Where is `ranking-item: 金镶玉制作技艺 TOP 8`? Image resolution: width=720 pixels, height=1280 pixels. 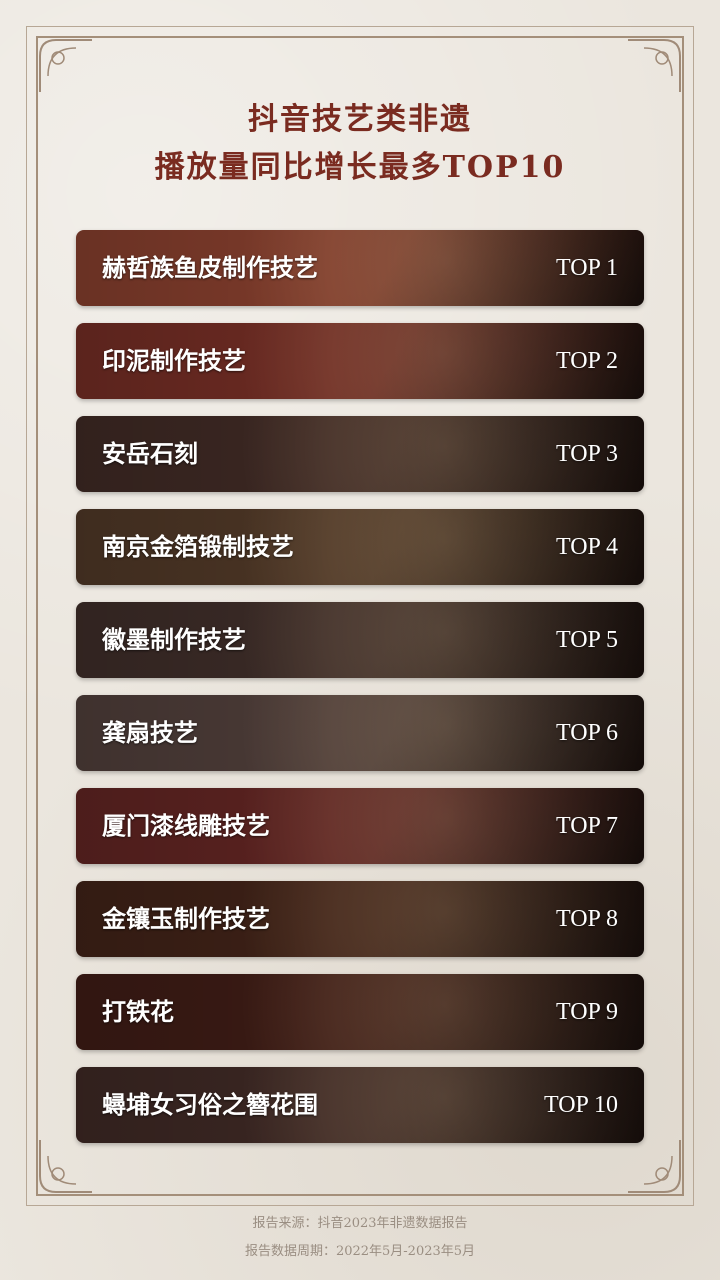
ranking-item: 金镶玉制作技艺 TOP 8 is located at coordinates (360, 919).